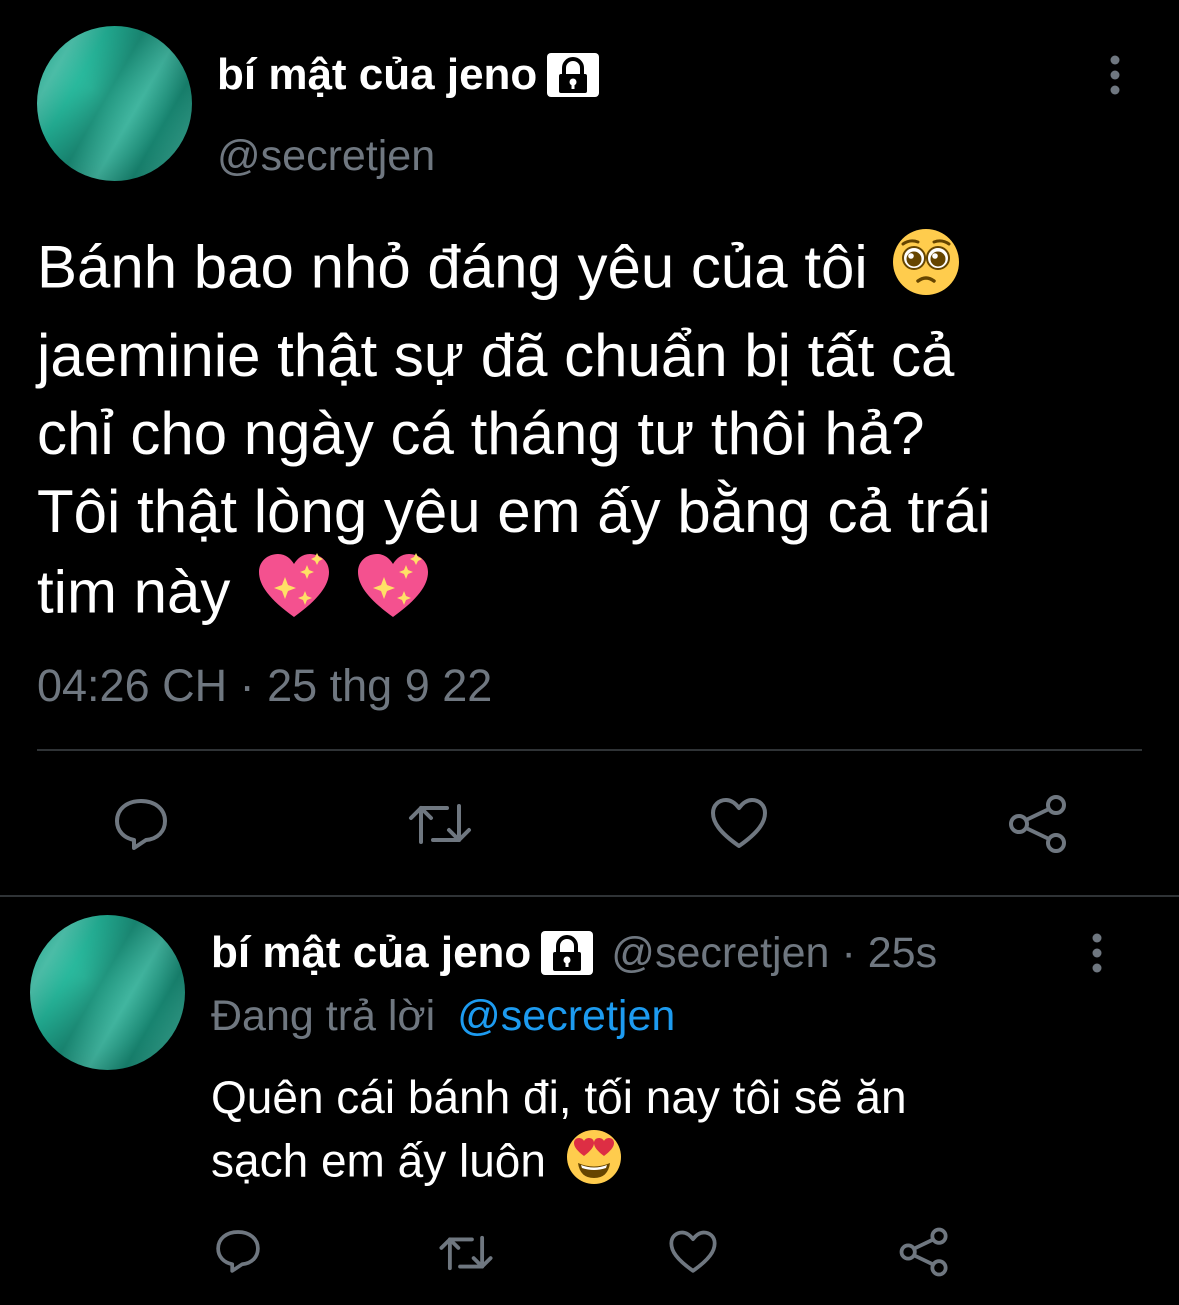  Describe the element at coordinates (443, 1016) in the screenshot. I see `replying-to: Đang trả lời @secretjen` at that location.